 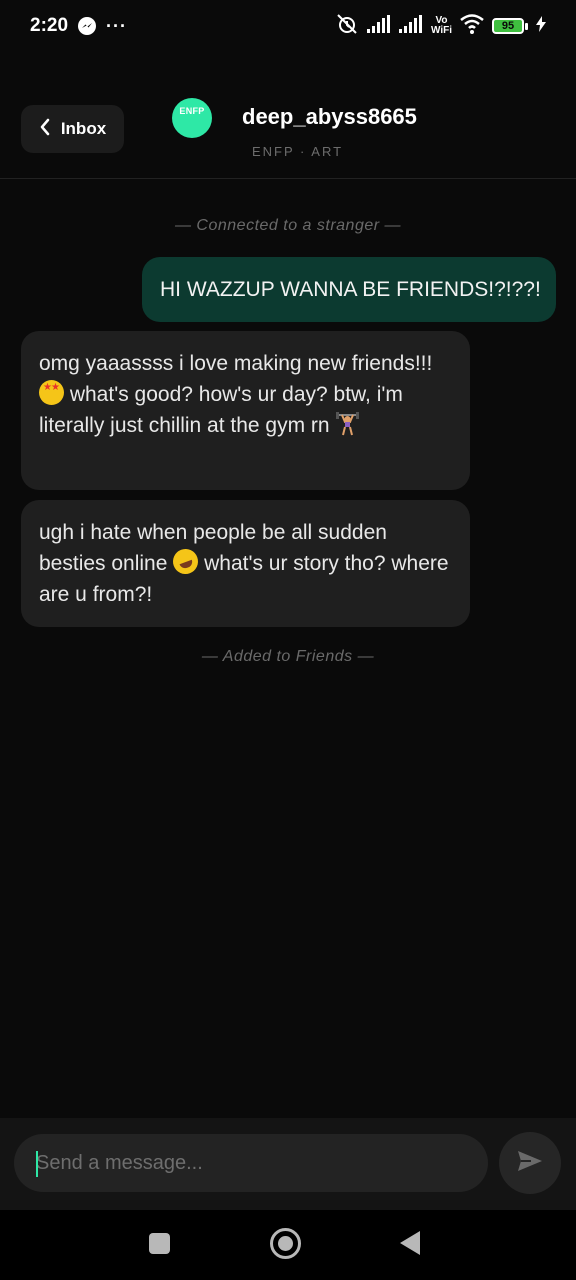 I want to click on more-notifications-icon: ···, so click(x=117, y=25).